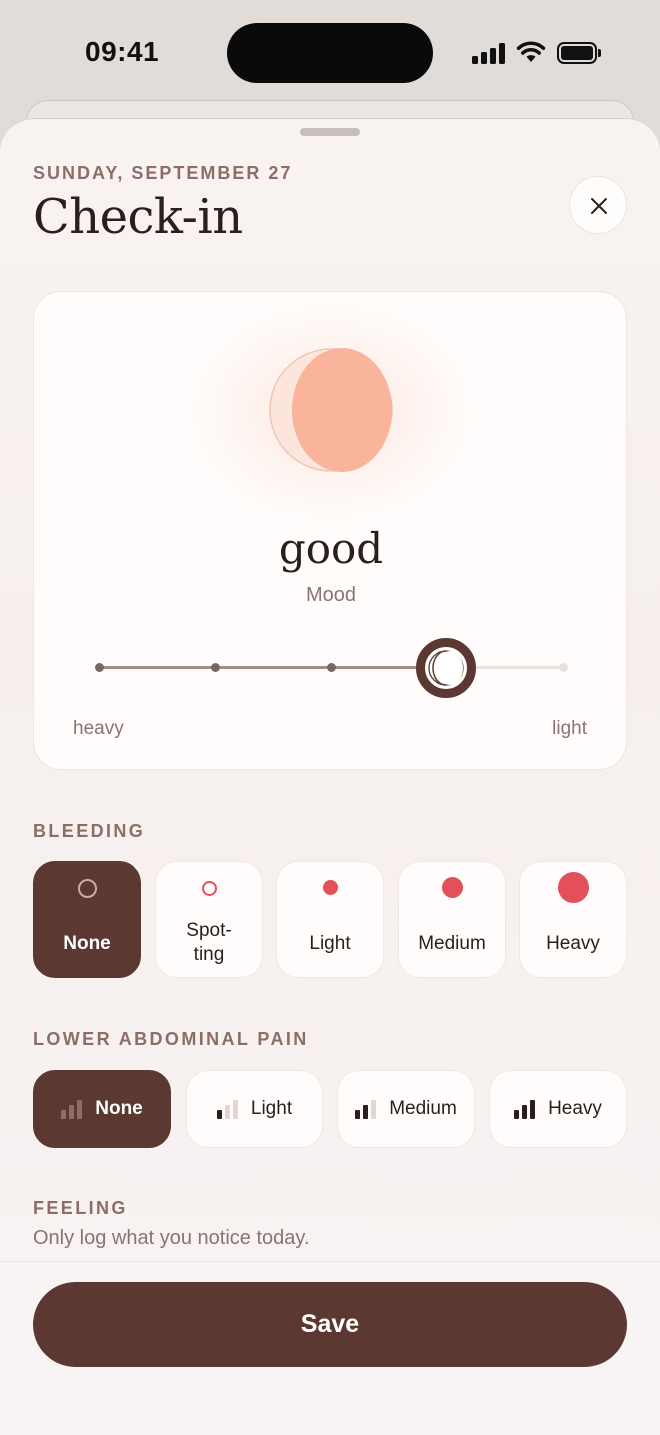 Image resolution: width=660 pixels, height=1435 pixels. What do you see at coordinates (330, 887) in the screenshot?
I see `small-dot-icon` at bounding box center [330, 887].